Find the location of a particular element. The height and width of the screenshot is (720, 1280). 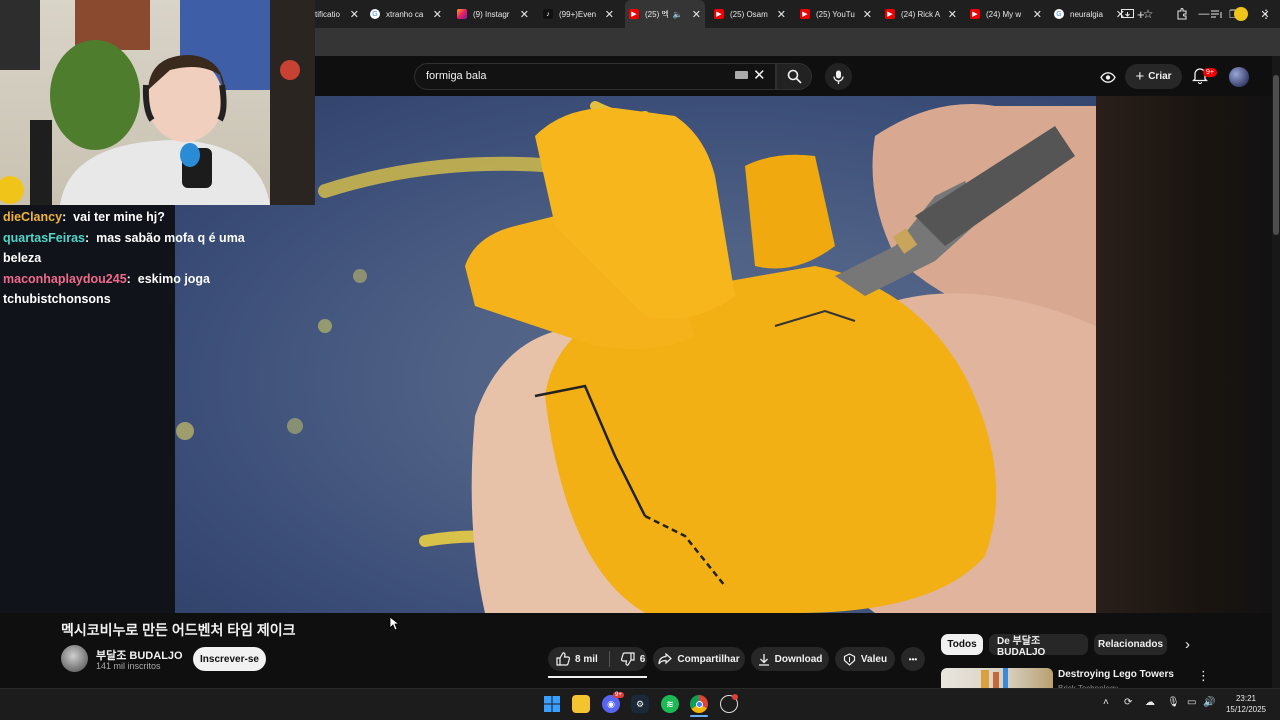

browser-tab: ▶ (24) Rick A ✕ is located at coordinates (923, 14).